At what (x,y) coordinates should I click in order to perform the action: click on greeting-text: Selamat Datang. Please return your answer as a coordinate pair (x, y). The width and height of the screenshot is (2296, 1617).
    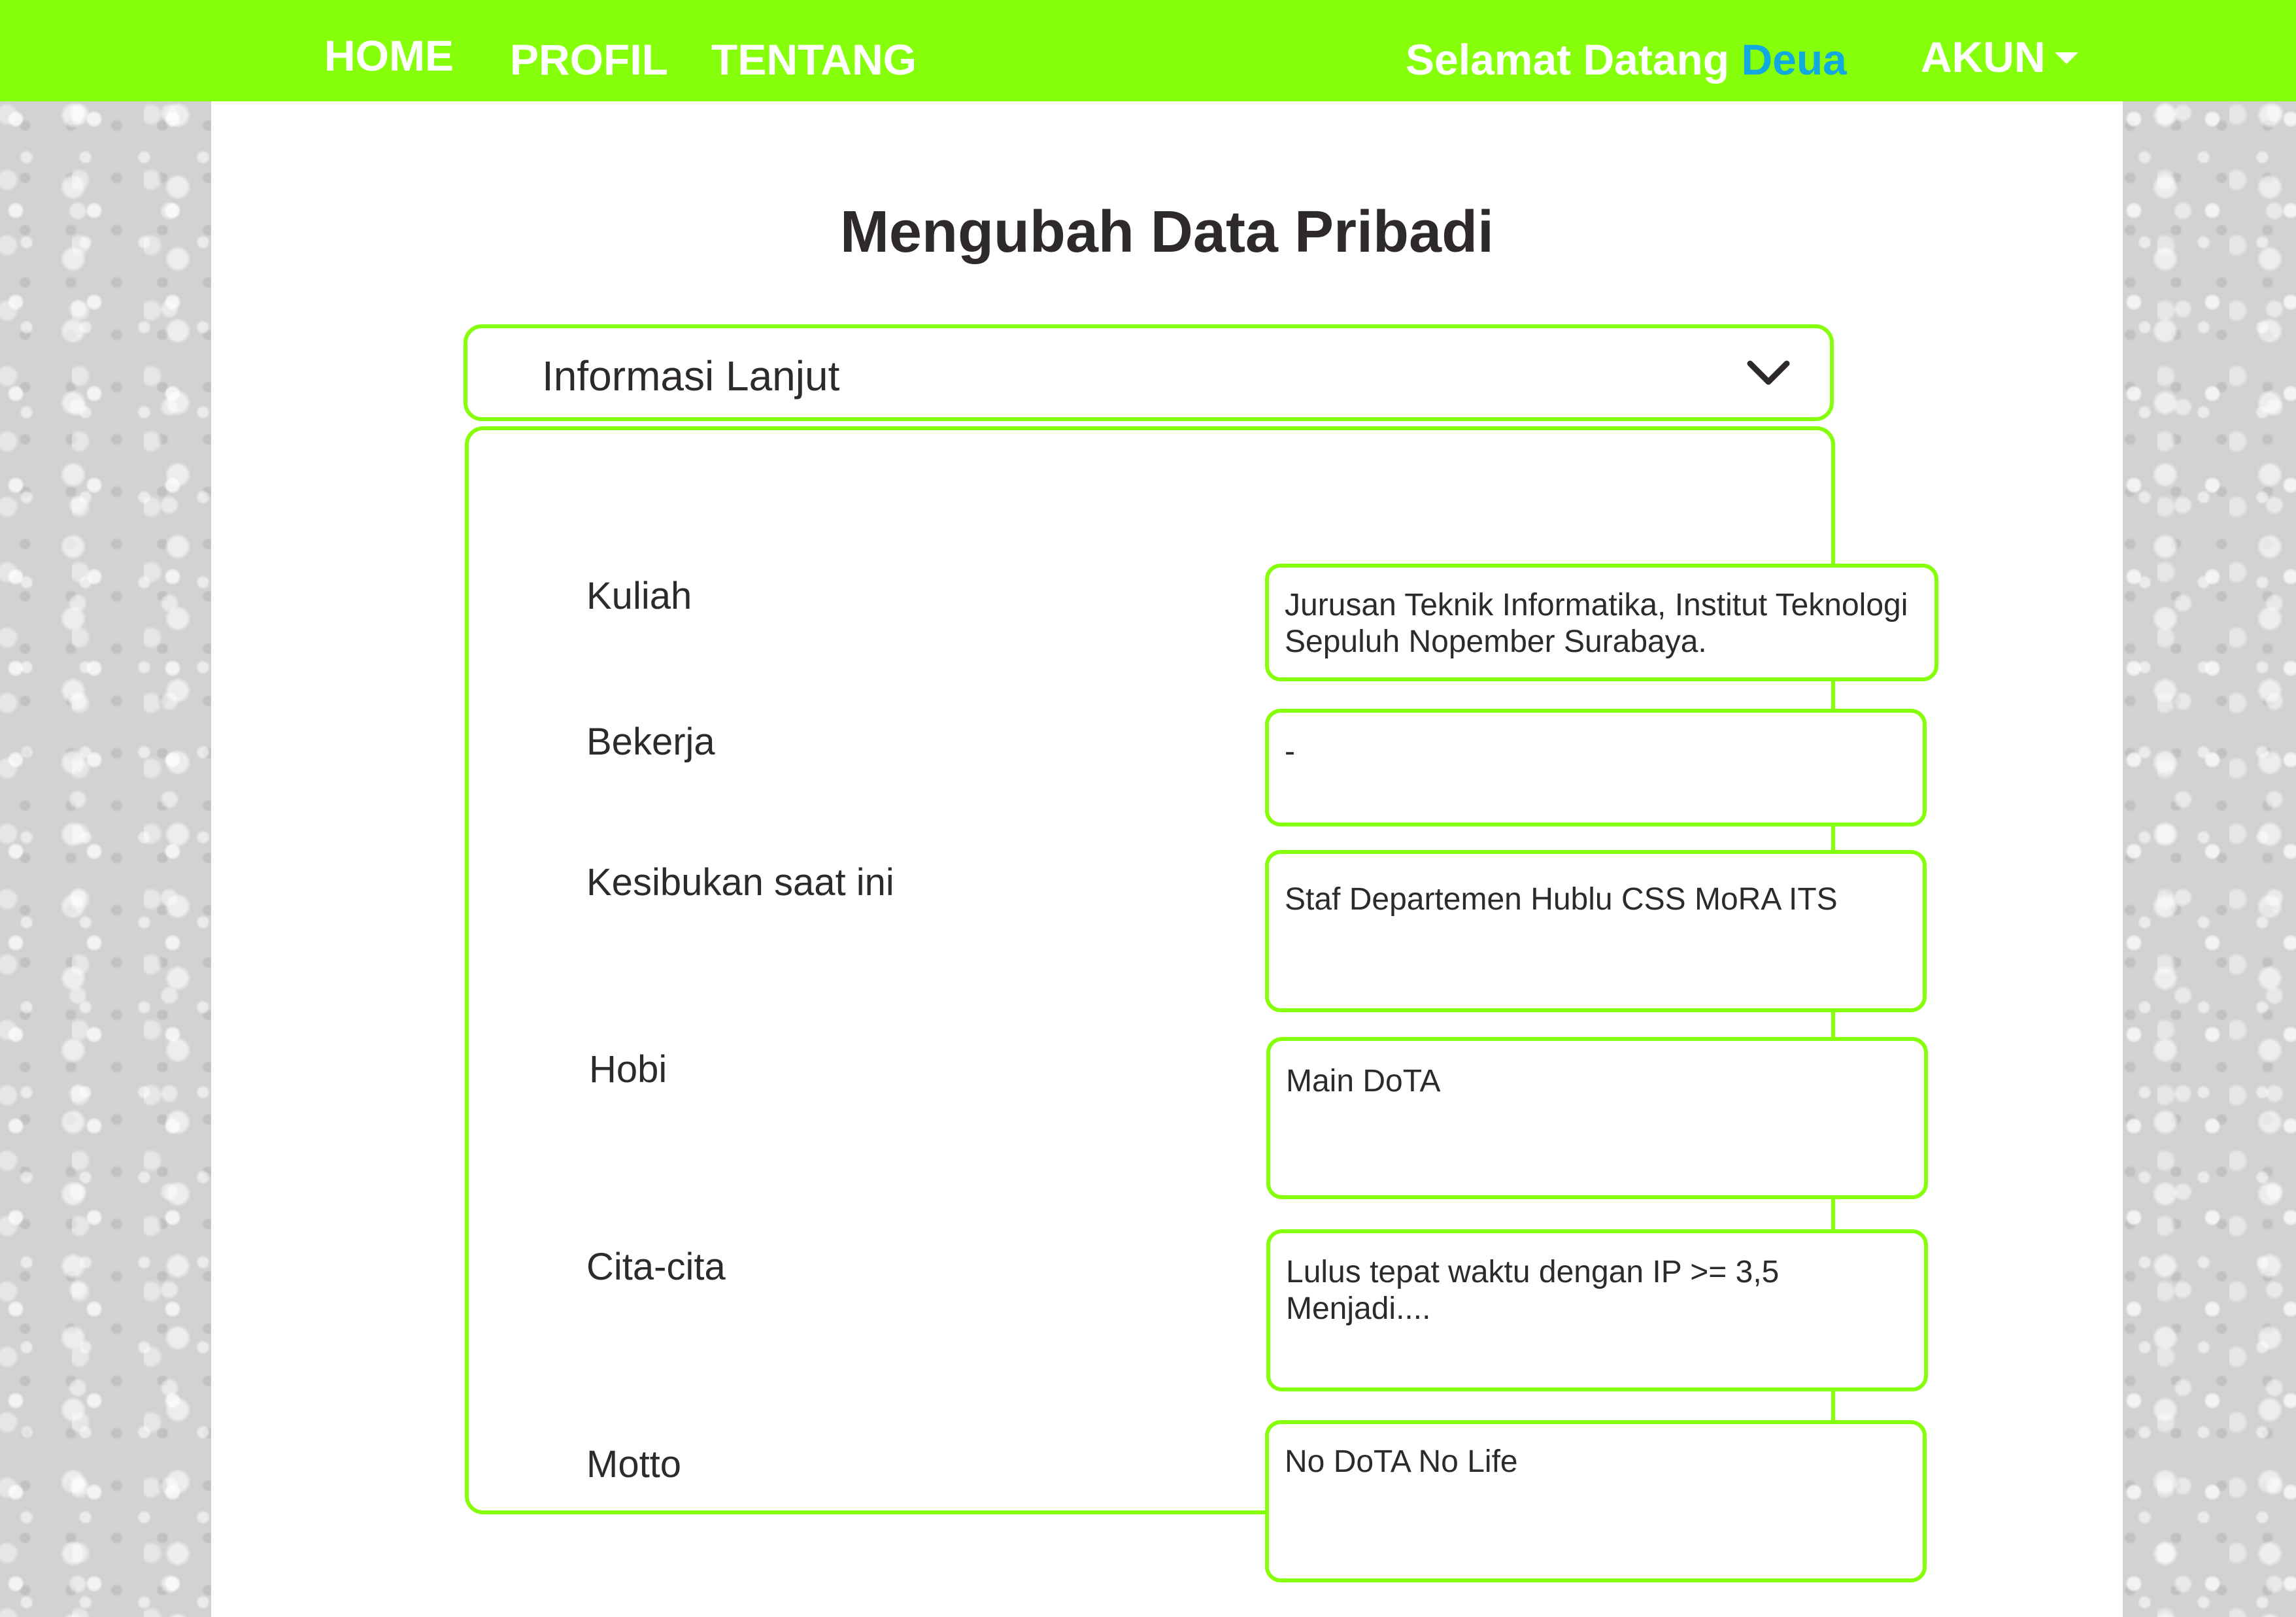
    Looking at the image, I should click on (1574, 59).